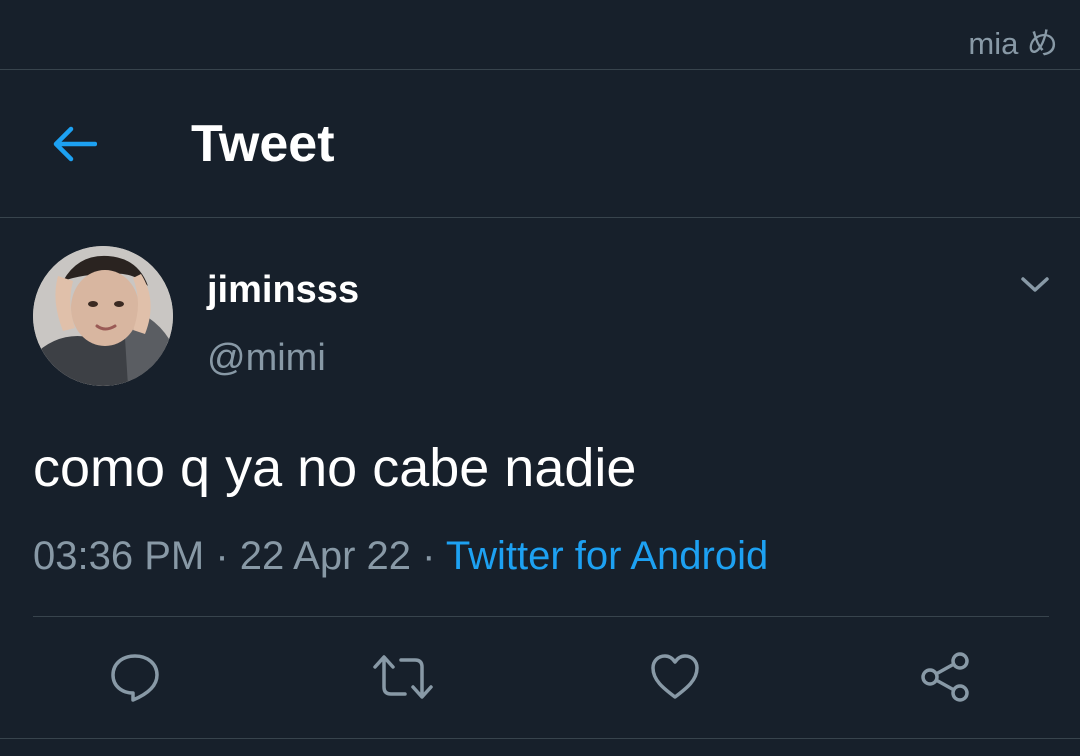 This screenshot has width=1080, height=756. I want to click on tweet-text: como q ya no cabe nadie, so click(335, 468).